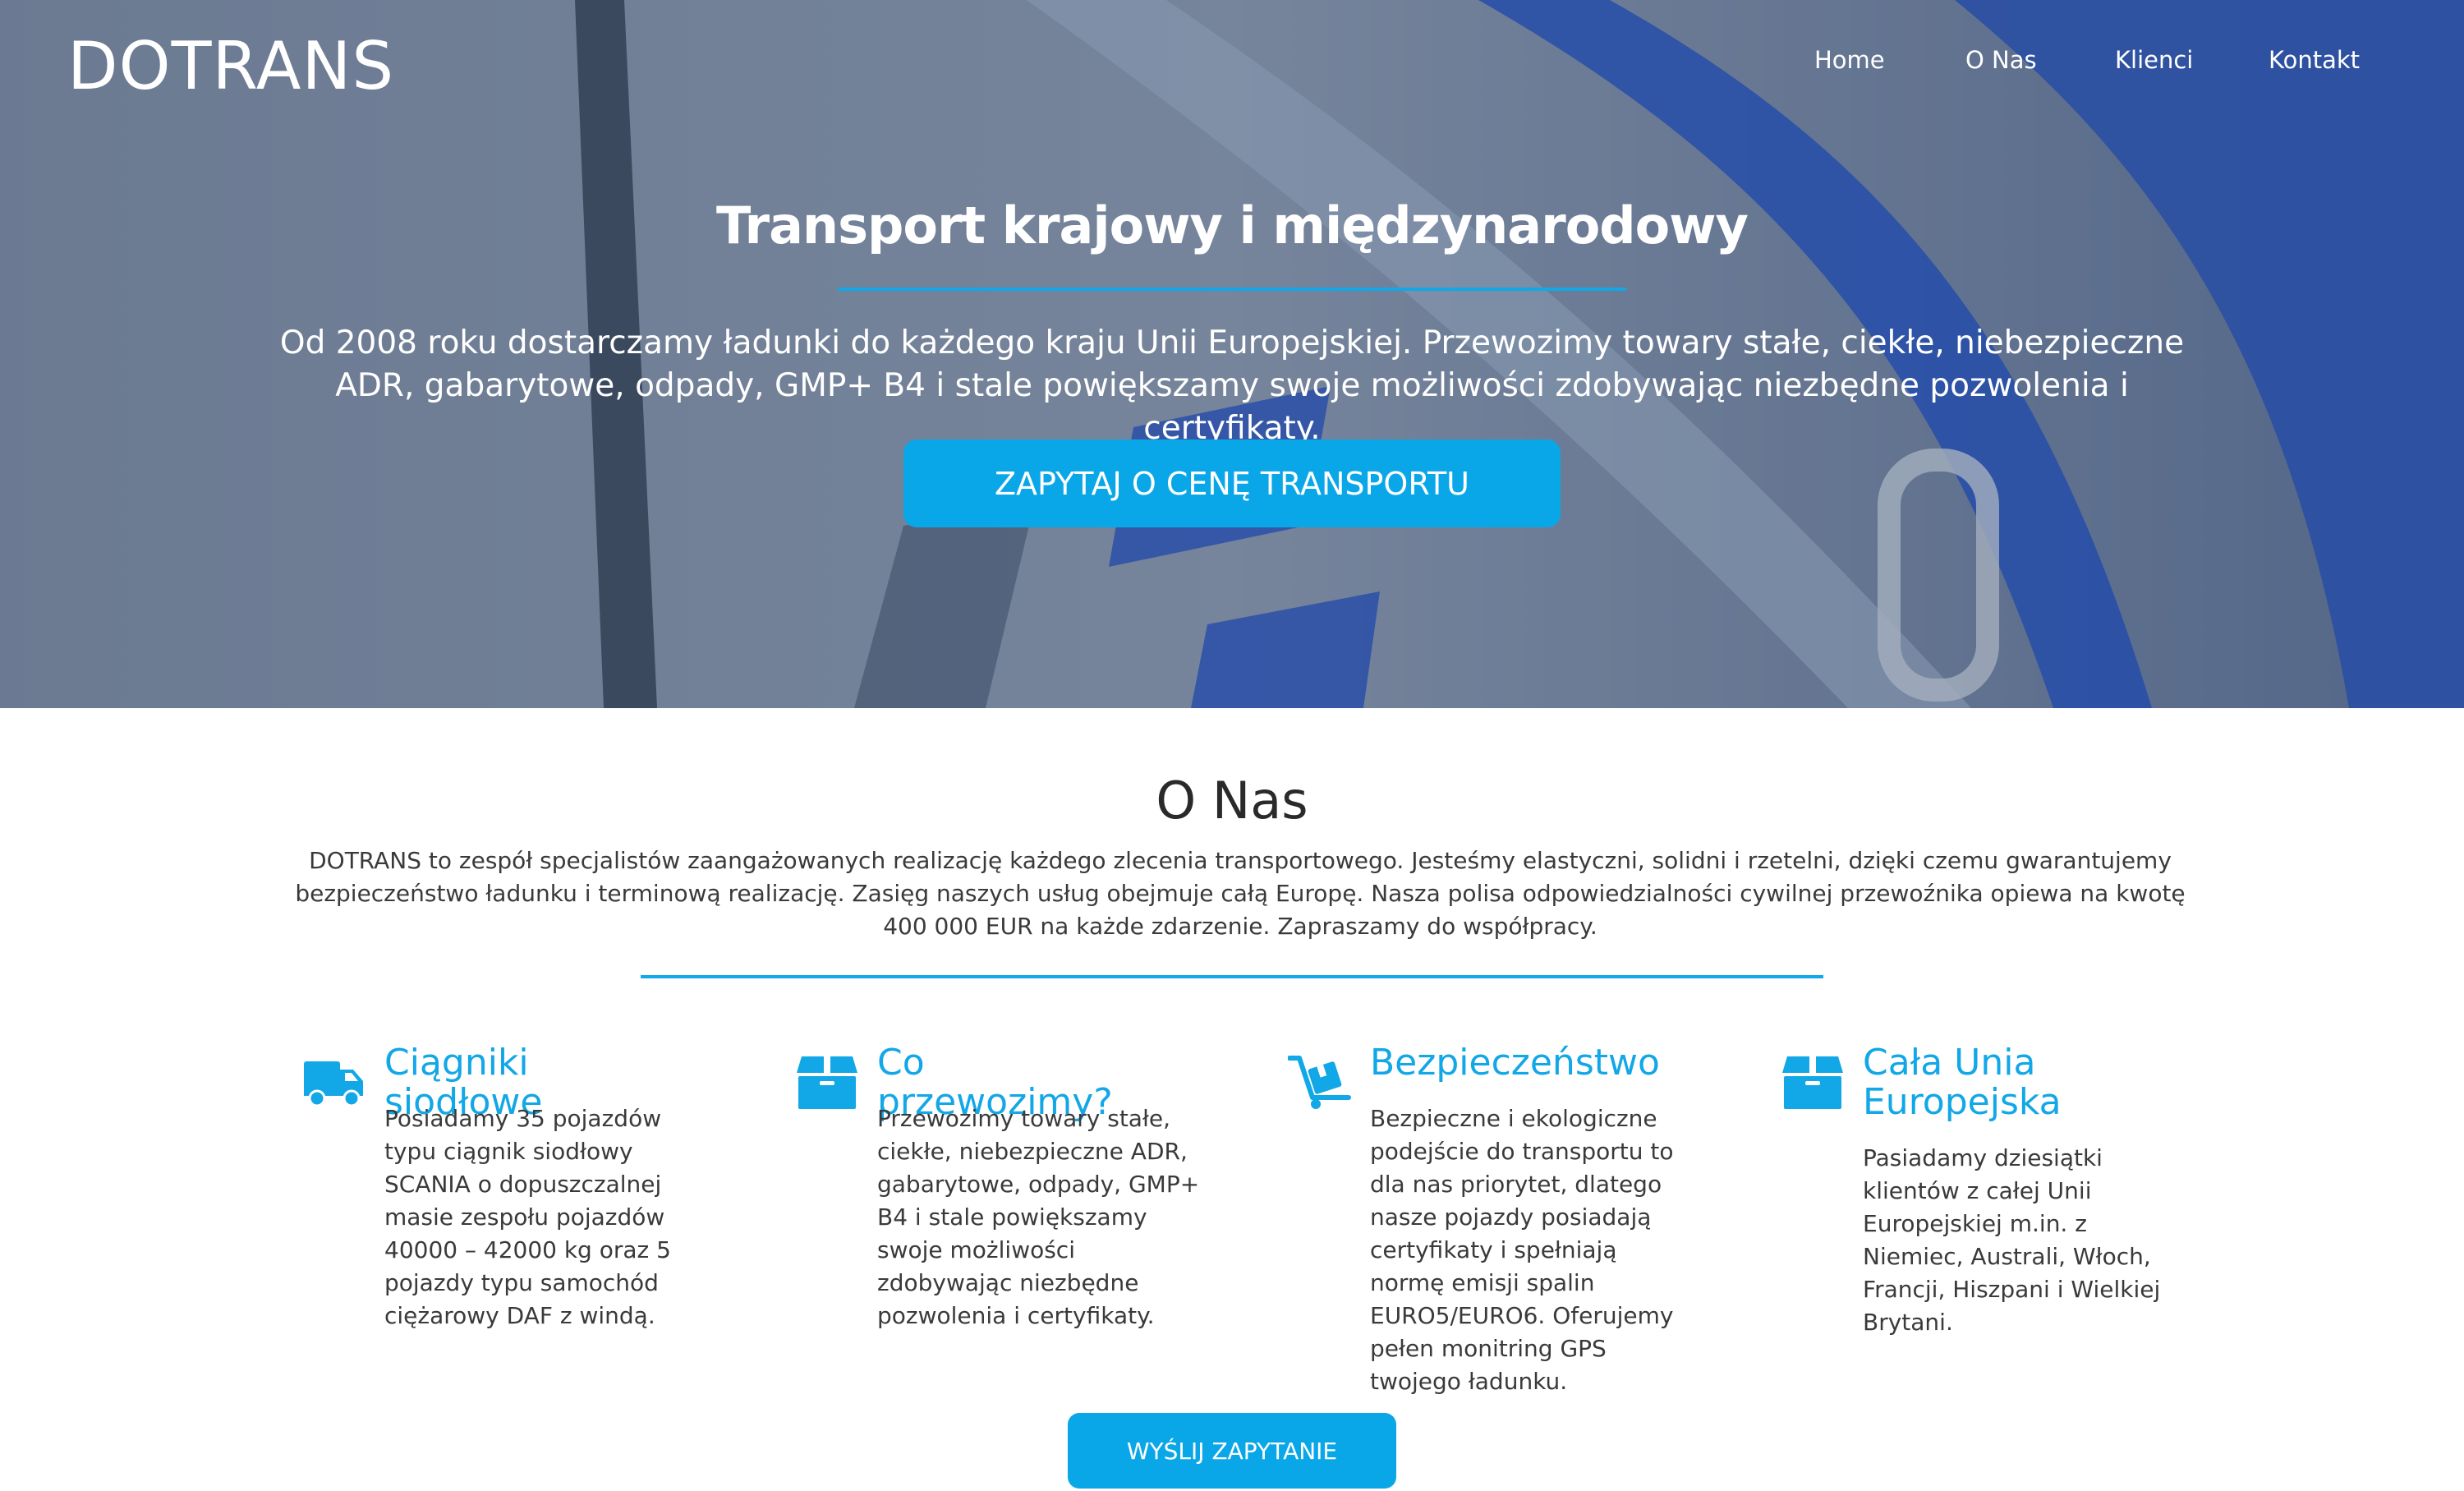 The height and width of the screenshot is (1491, 2464). I want to click on price-inquiry-button: ZAPYTAJ O CENĘ TRANSPORTU, so click(1232, 483).